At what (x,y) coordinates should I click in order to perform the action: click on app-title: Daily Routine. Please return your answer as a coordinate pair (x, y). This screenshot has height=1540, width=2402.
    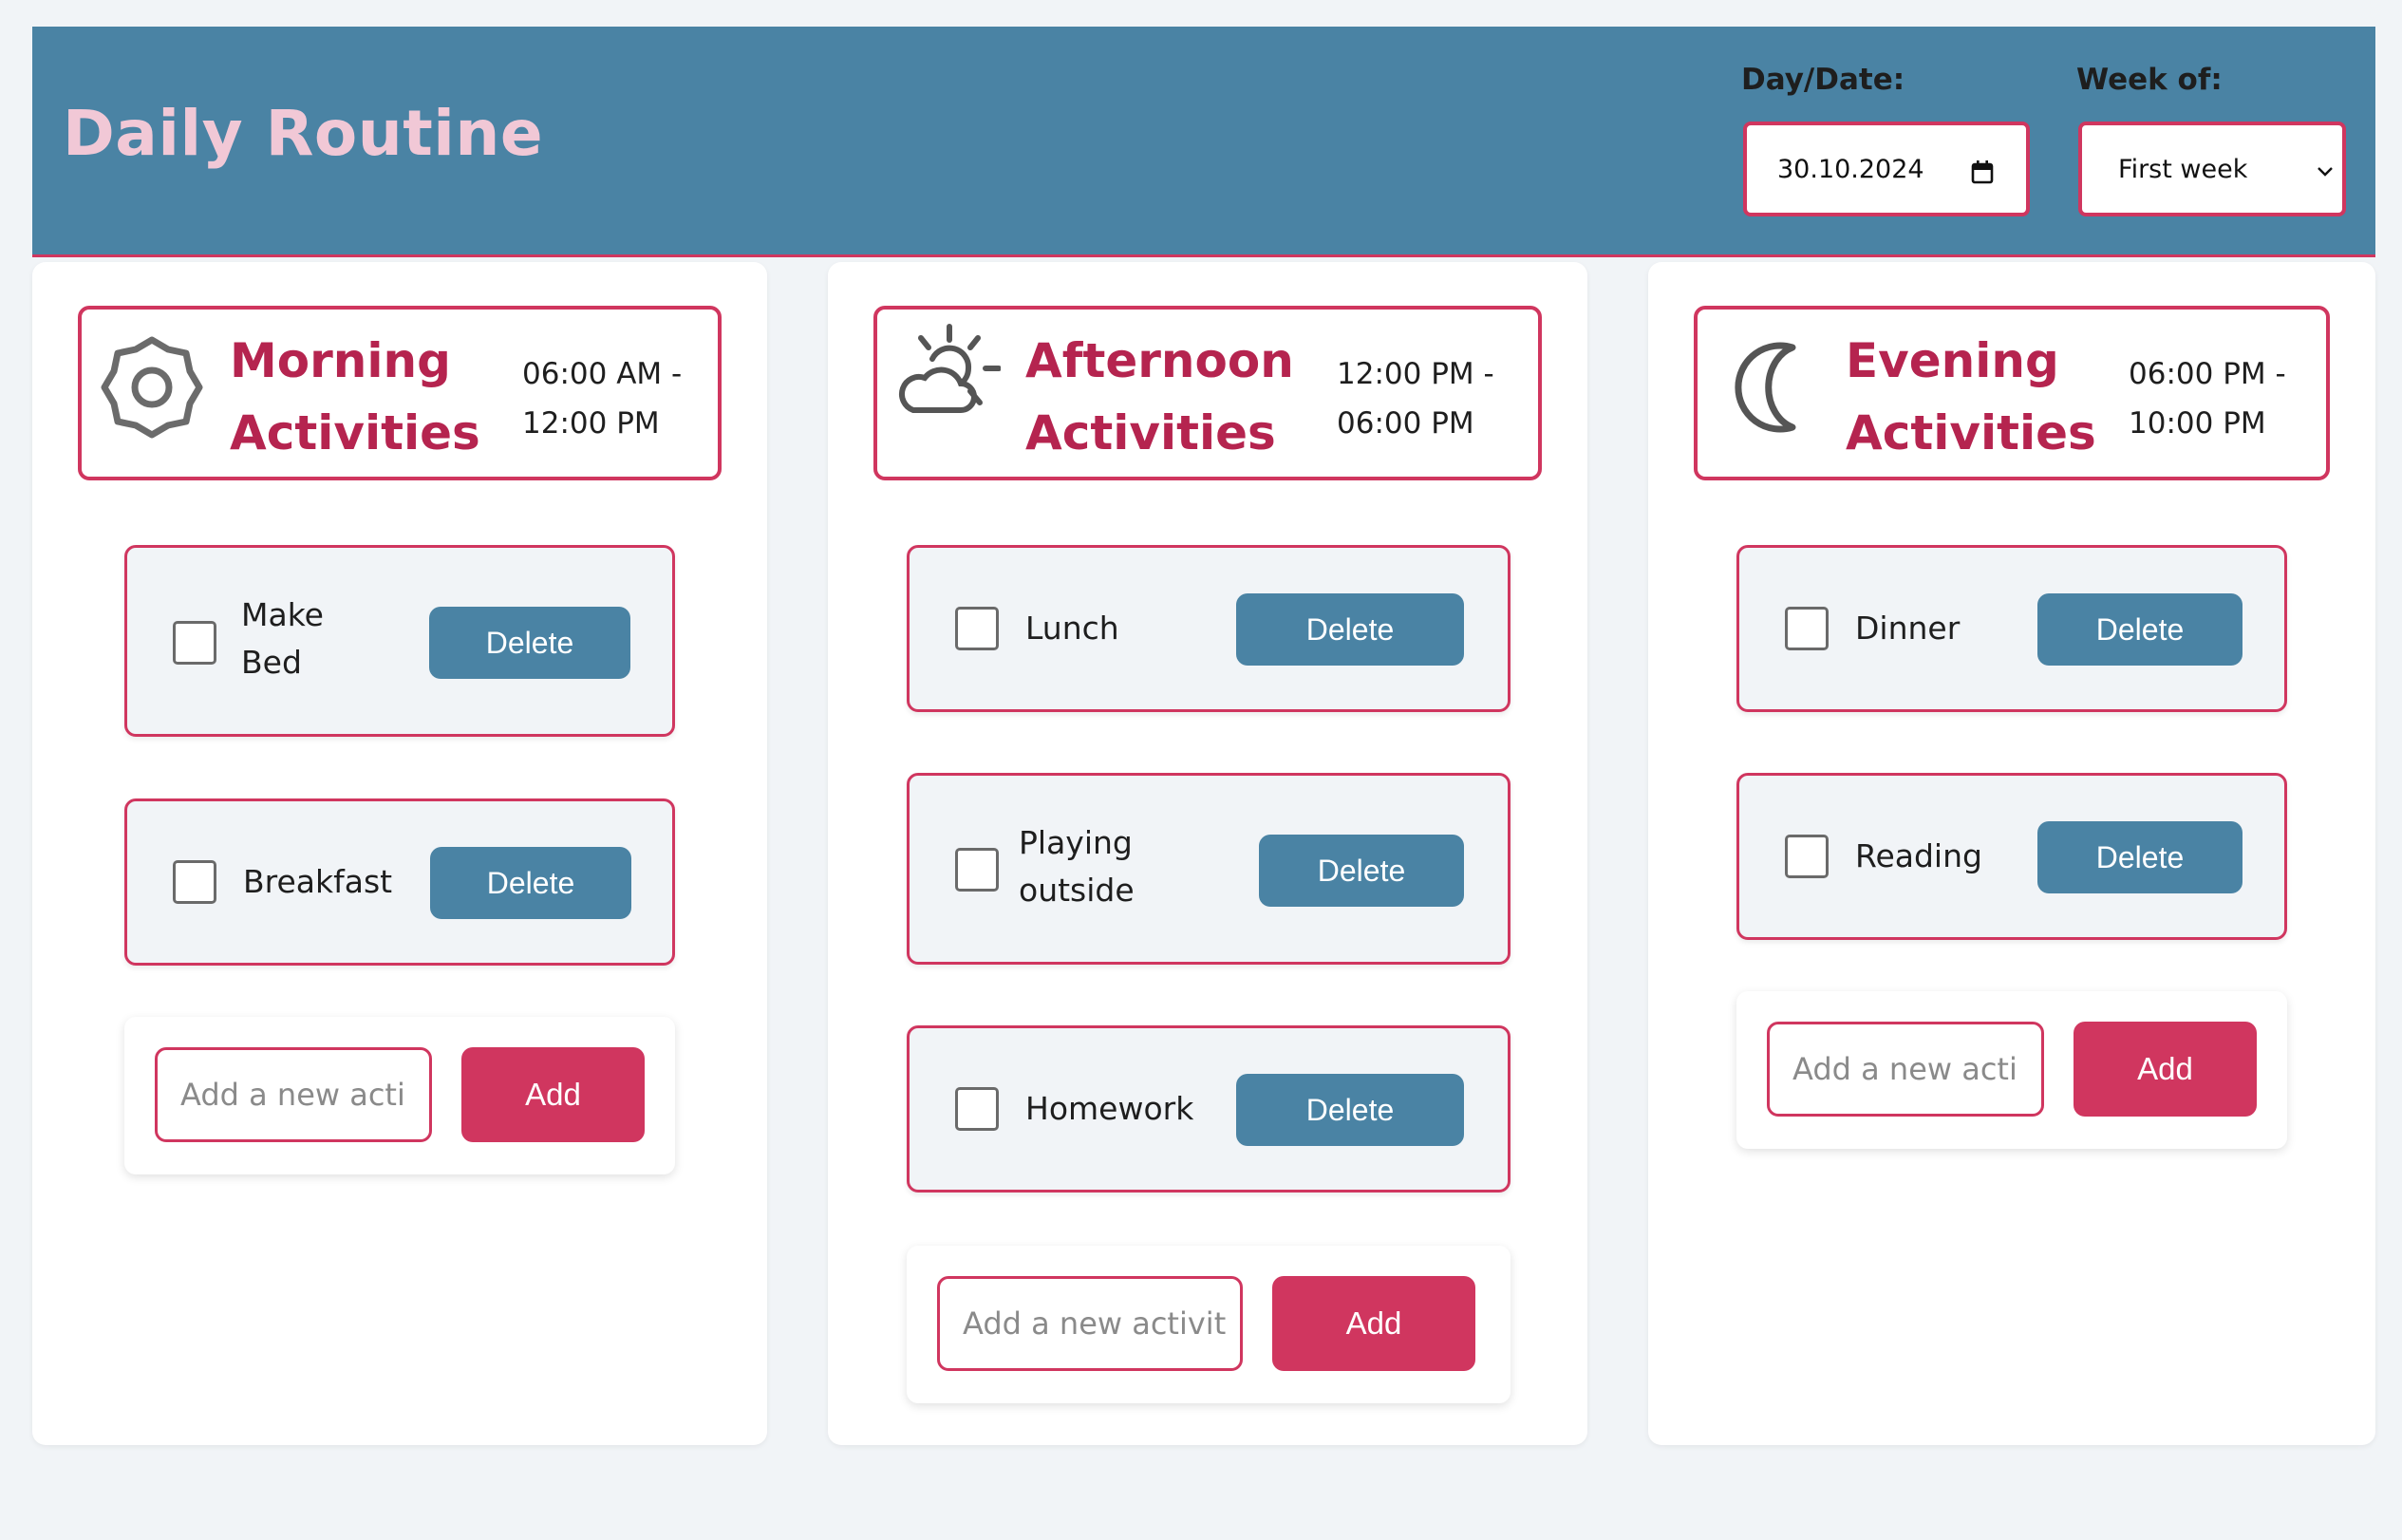
    Looking at the image, I should click on (303, 134).